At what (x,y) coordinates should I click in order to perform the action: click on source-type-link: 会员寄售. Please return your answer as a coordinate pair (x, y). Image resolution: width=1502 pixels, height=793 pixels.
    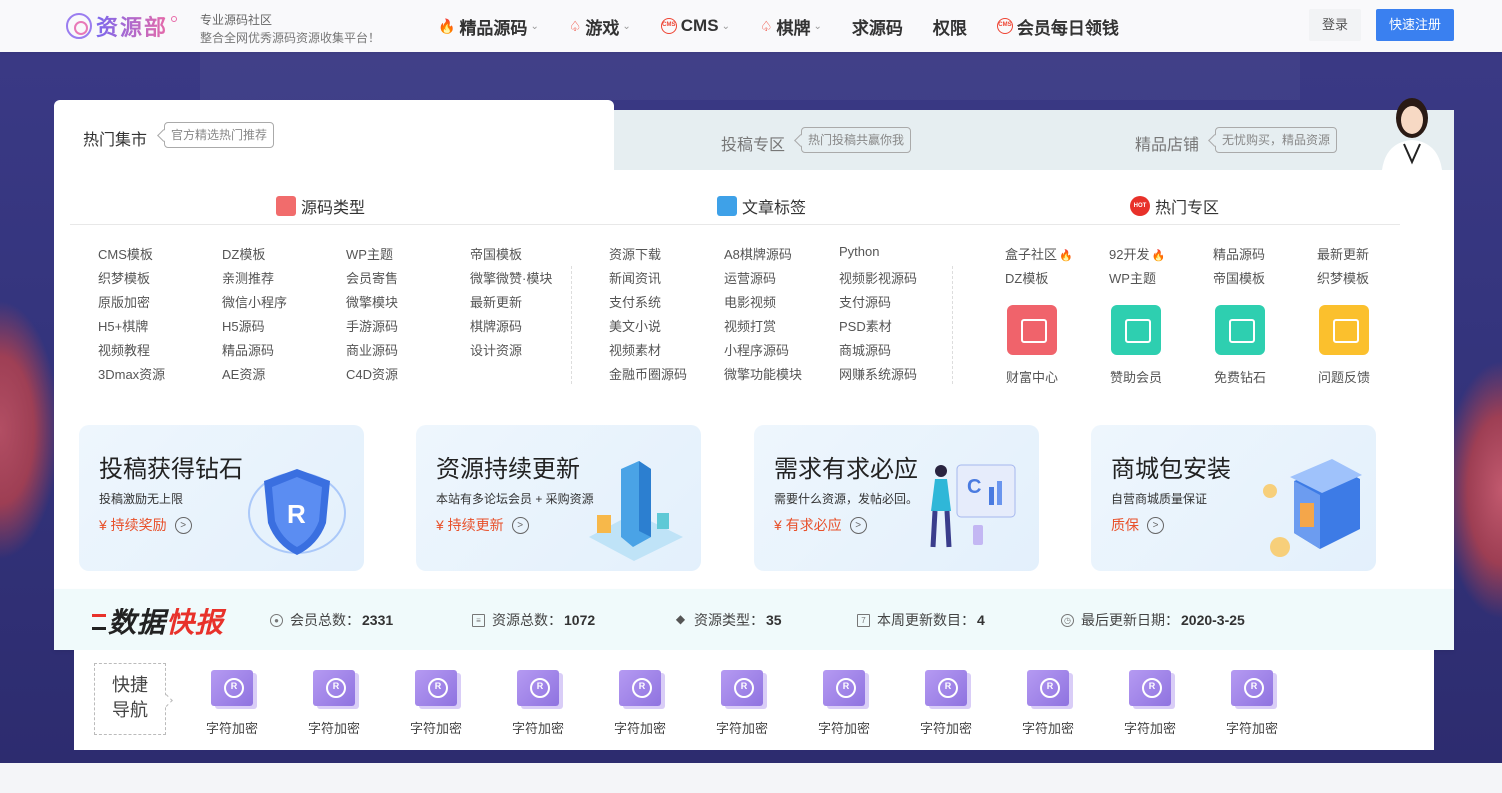
    Looking at the image, I should click on (372, 277).